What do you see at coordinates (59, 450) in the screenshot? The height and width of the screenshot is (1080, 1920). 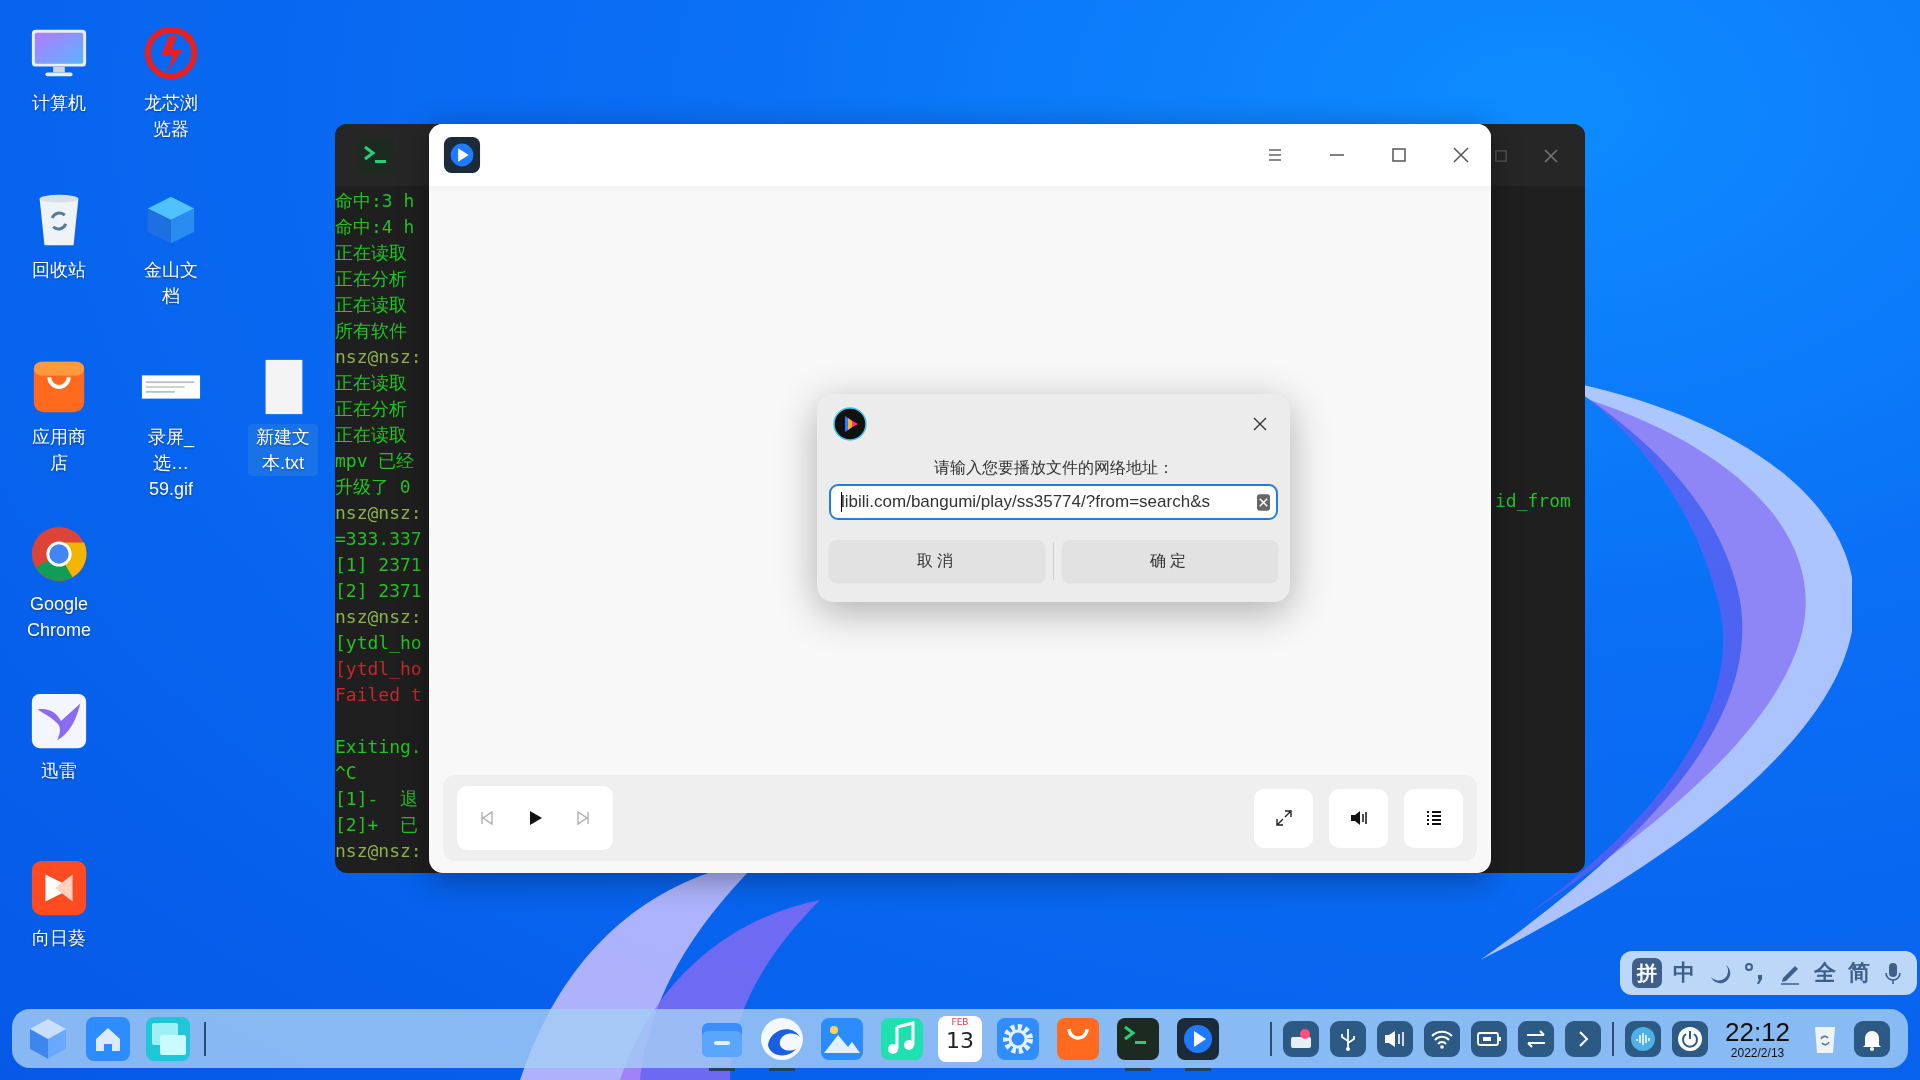 I see `desktop-icon-label: 应用商店` at bounding box center [59, 450].